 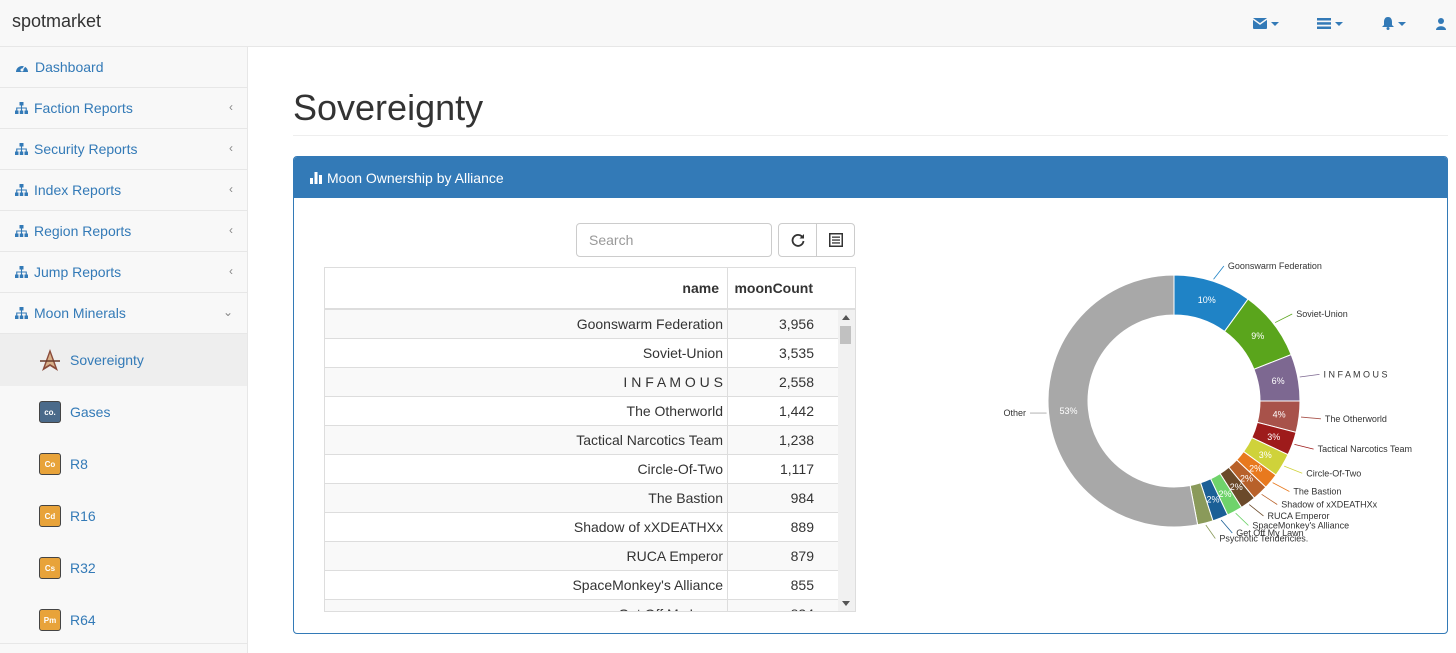 What do you see at coordinates (123, 190) in the screenshot?
I see `sidebar-item-index-reports: Index Reports ‹` at bounding box center [123, 190].